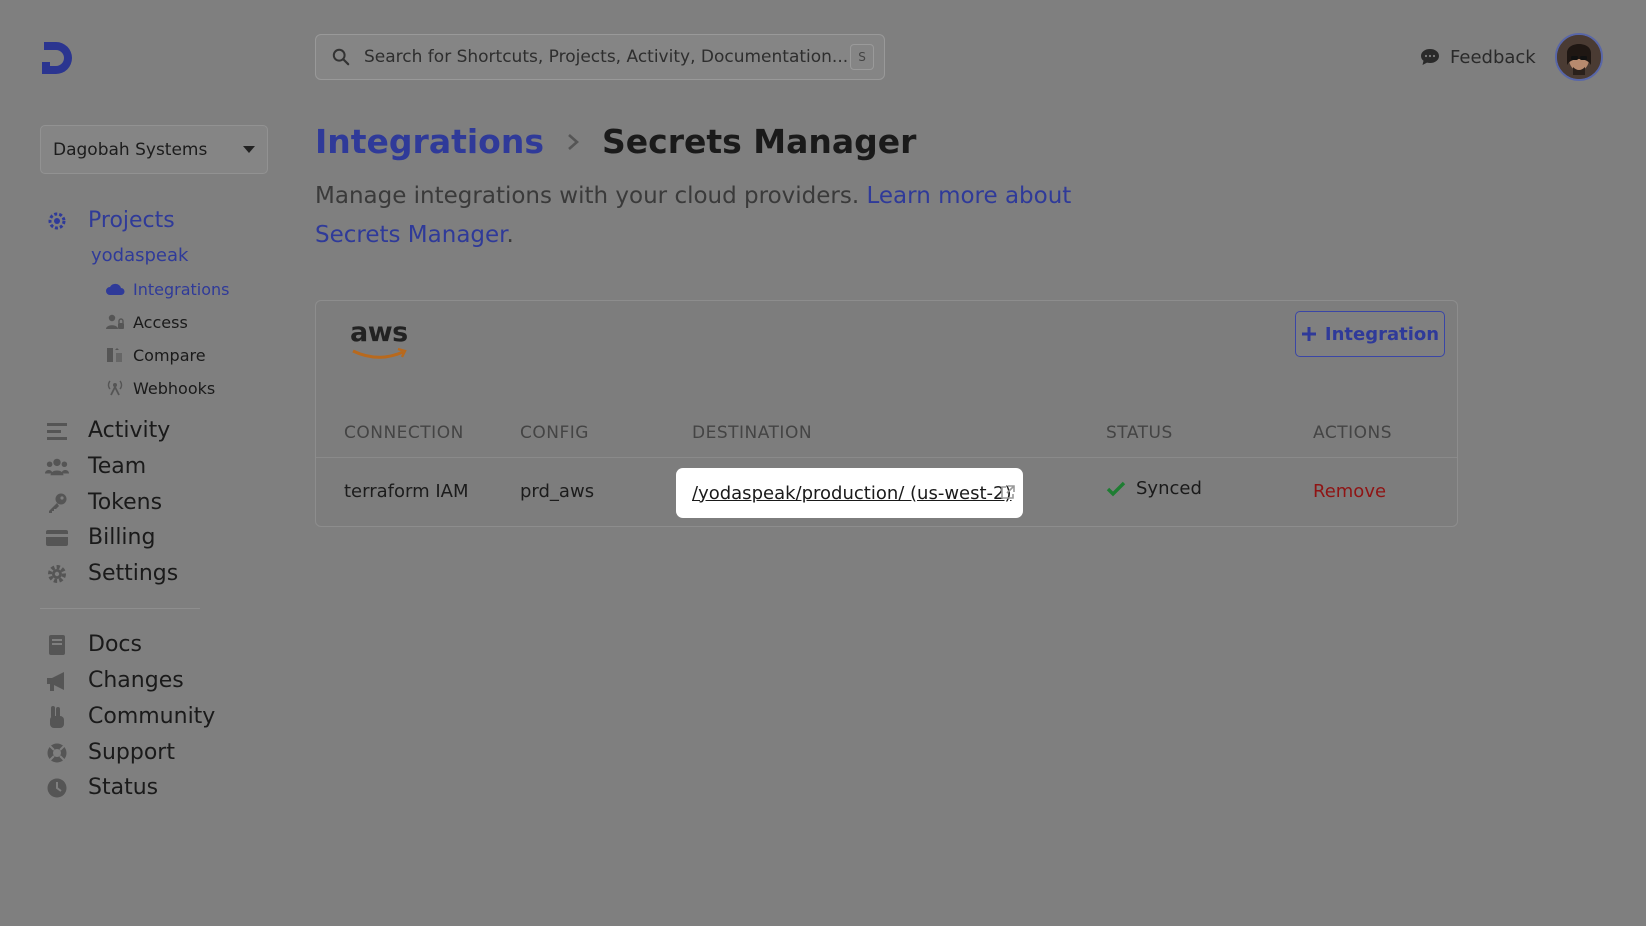 This screenshot has height=926, width=1646. I want to click on sidebar-item-label: Projects, so click(131, 220).